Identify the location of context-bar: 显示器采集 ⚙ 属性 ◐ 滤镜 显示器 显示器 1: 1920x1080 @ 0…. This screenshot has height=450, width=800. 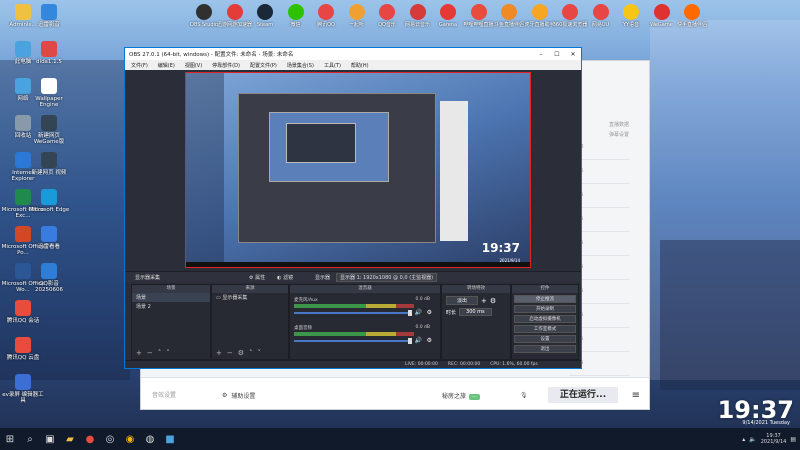
(353, 276).